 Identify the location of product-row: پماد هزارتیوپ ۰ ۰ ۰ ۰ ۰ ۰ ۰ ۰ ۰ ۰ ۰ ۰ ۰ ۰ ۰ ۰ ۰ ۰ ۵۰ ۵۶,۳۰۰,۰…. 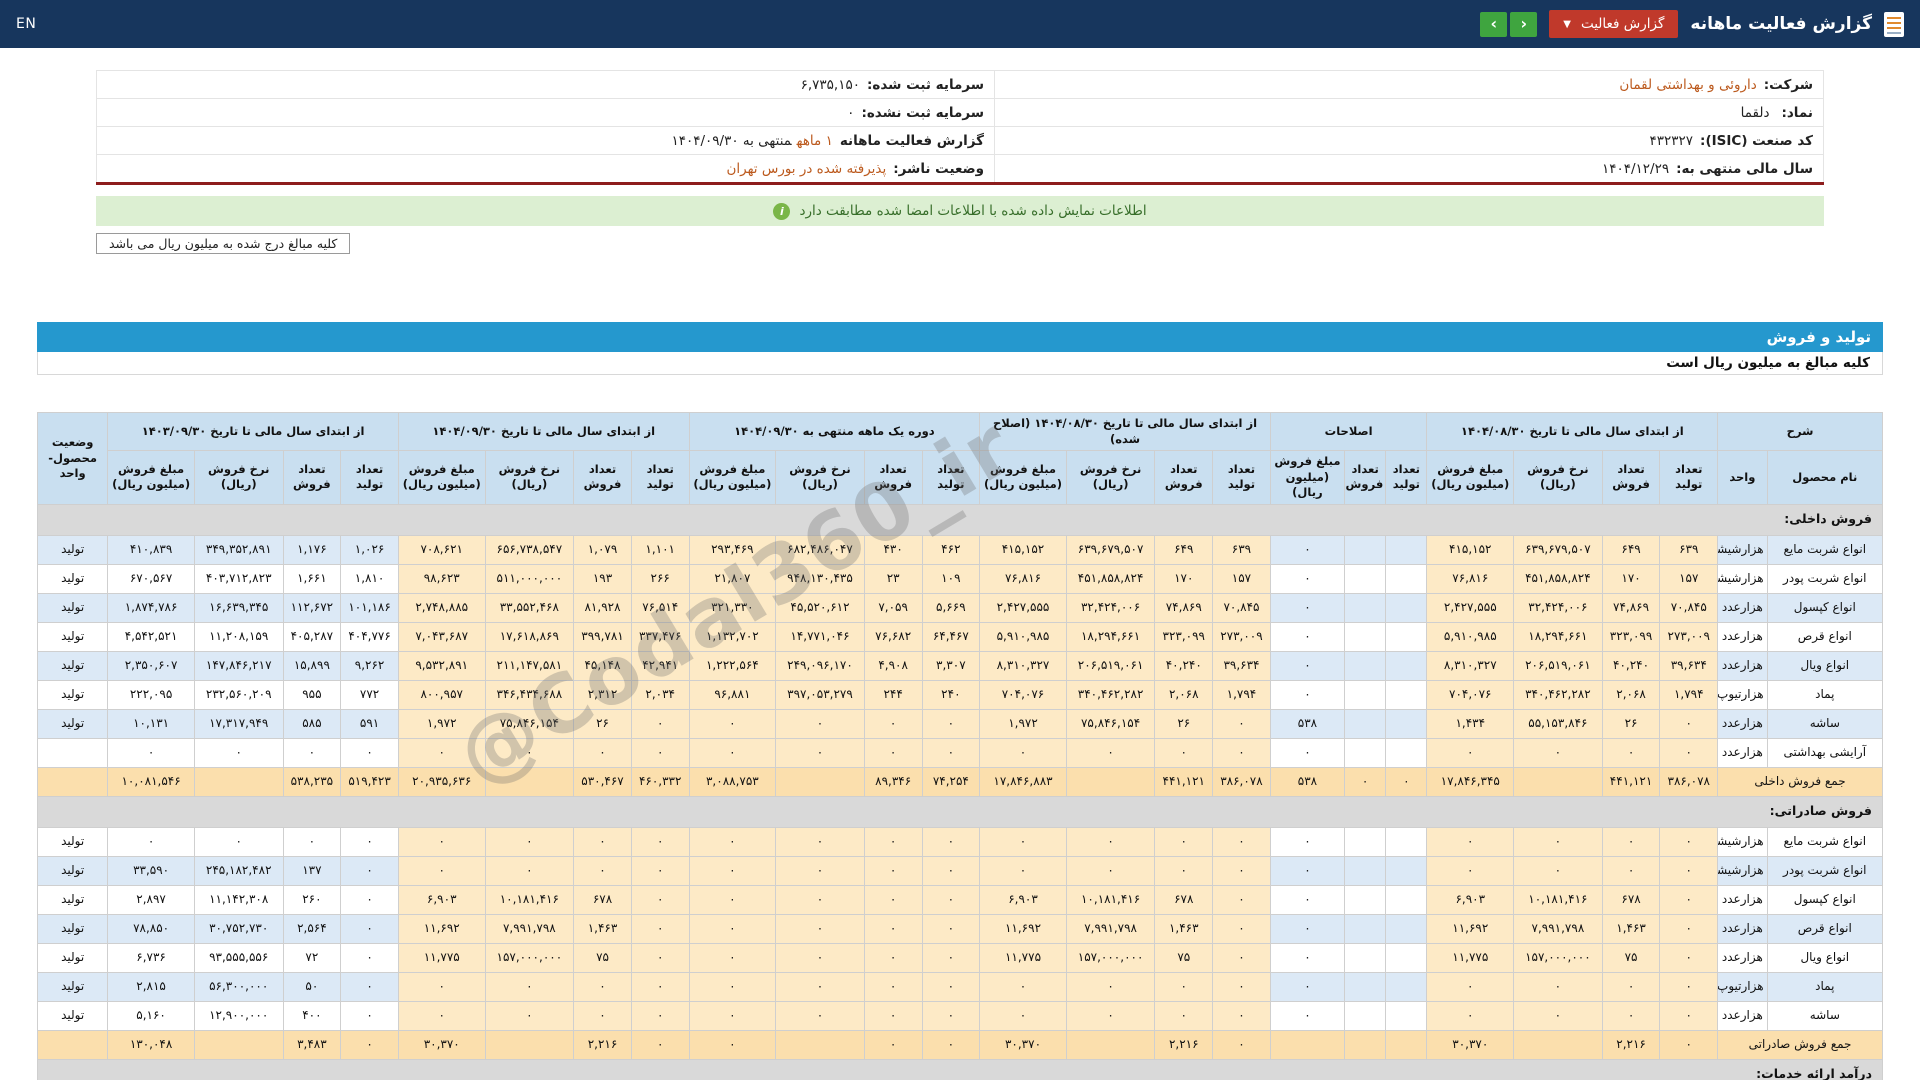
(960, 986).